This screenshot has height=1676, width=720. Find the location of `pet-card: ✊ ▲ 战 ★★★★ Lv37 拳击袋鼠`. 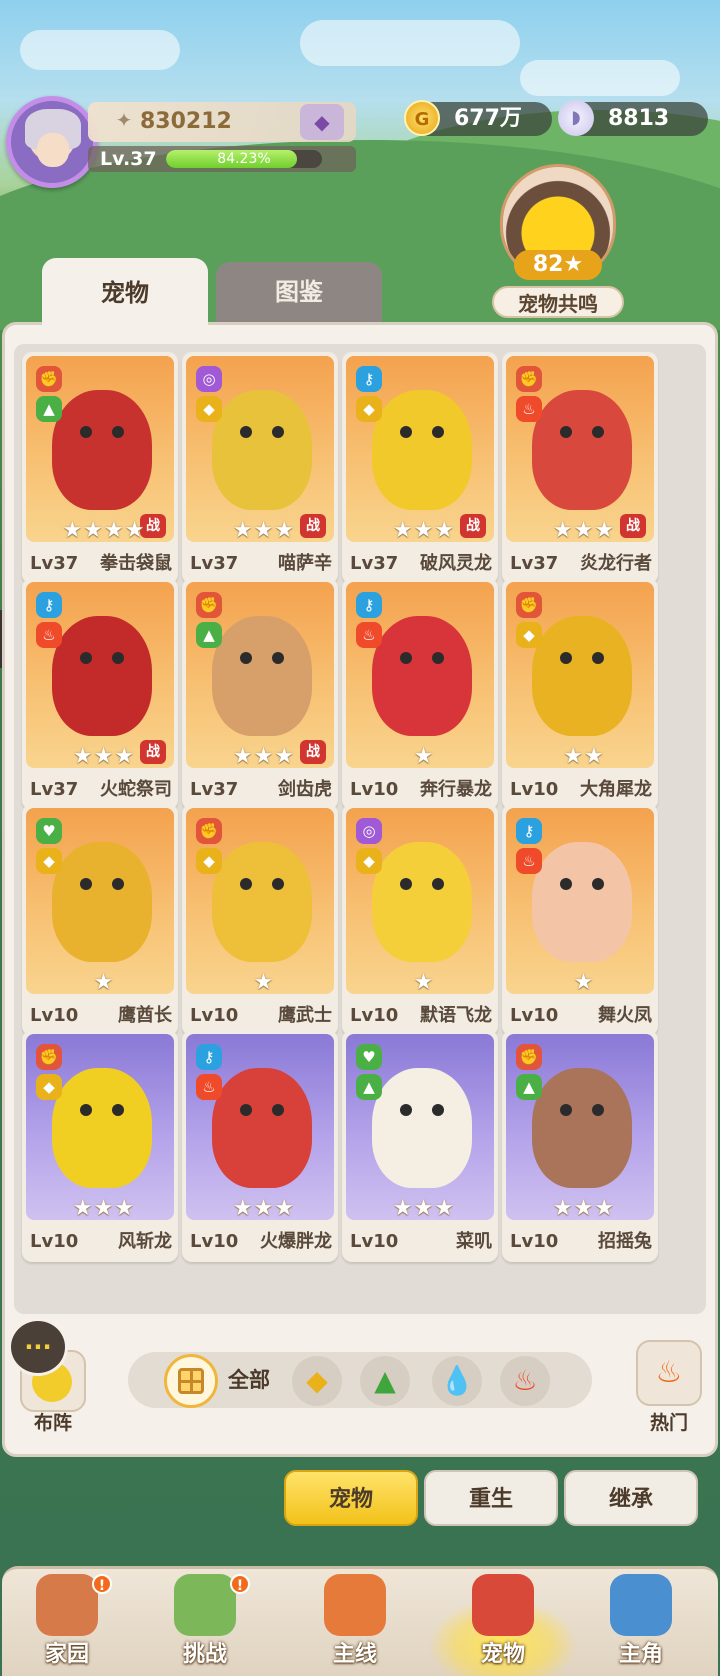

pet-card: ✊ ▲ 战 ★★★★ Lv37 拳击袋鼠 is located at coordinates (100, 468).